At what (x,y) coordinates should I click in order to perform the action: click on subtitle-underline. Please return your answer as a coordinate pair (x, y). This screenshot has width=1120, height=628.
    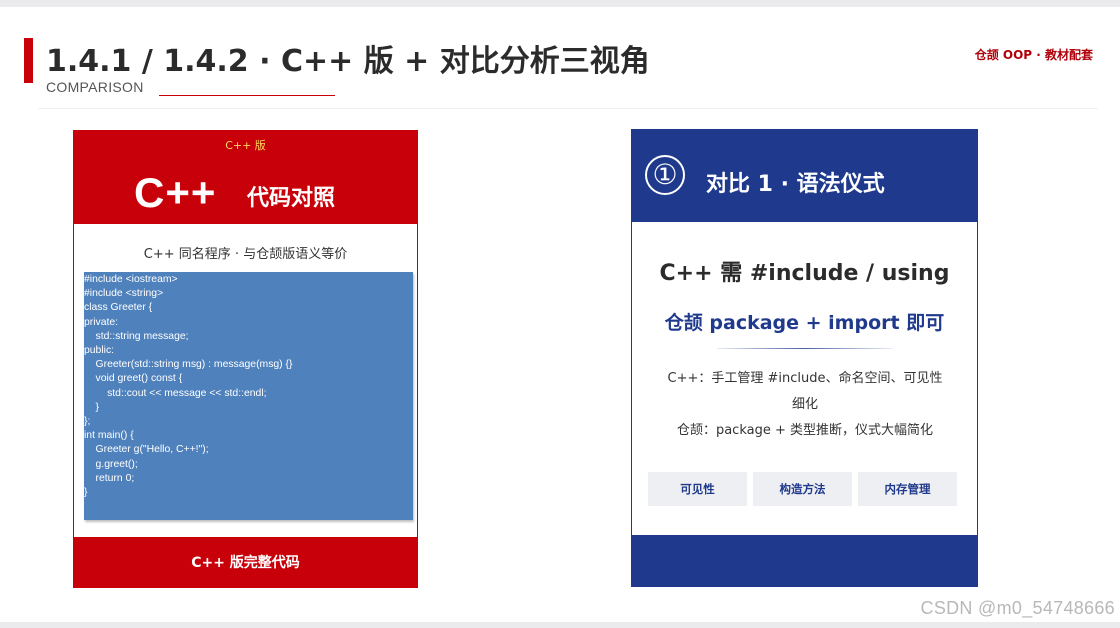
    Looking at the image, I should click on (247, 95).